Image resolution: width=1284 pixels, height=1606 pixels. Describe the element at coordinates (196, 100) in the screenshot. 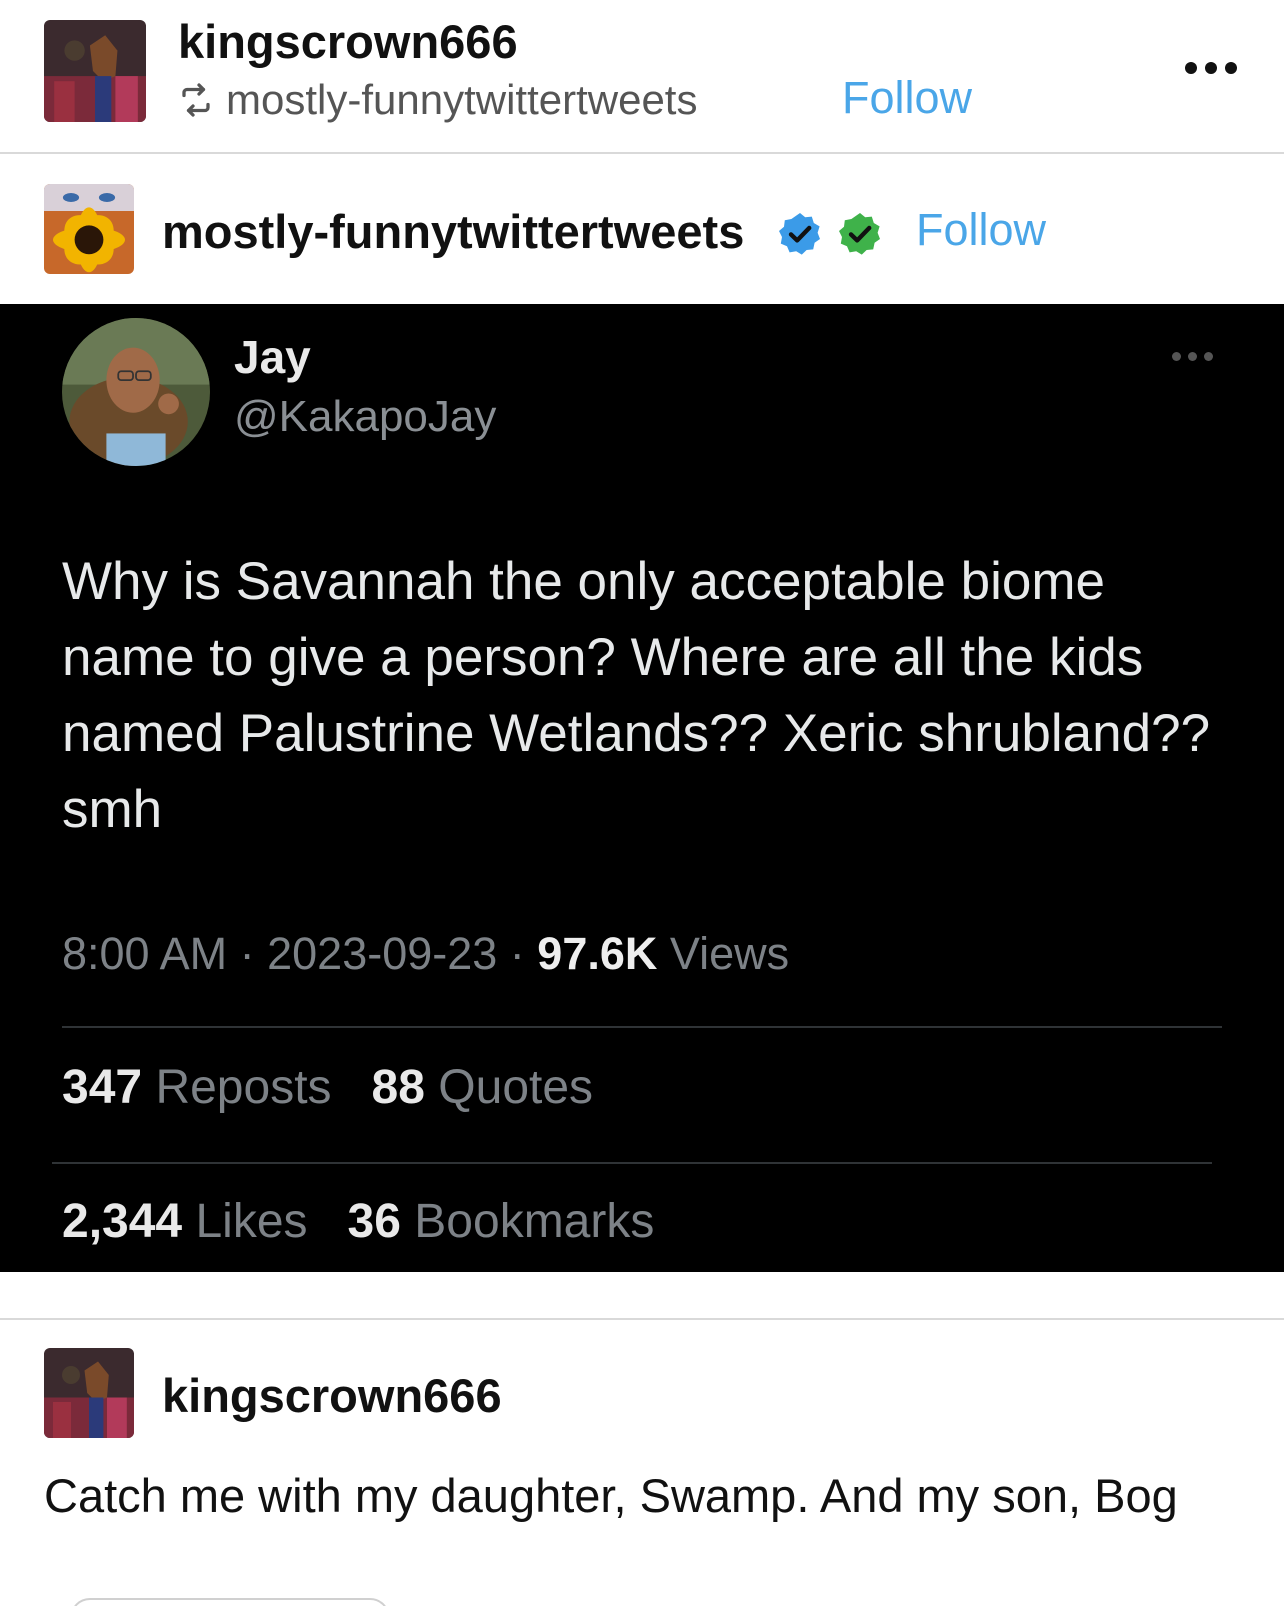

I see `reblog-icon` at that location.